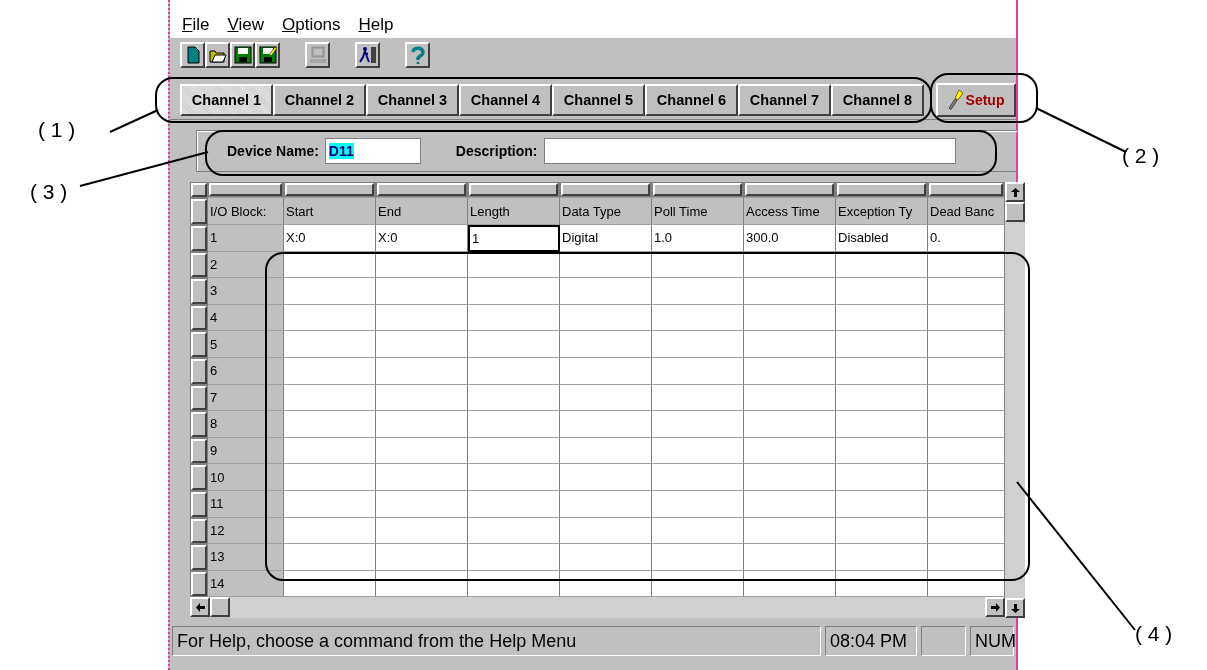  Describe the element at coordinates (514, 238) in the screenshot. I see `table-cell: 1` at that location.